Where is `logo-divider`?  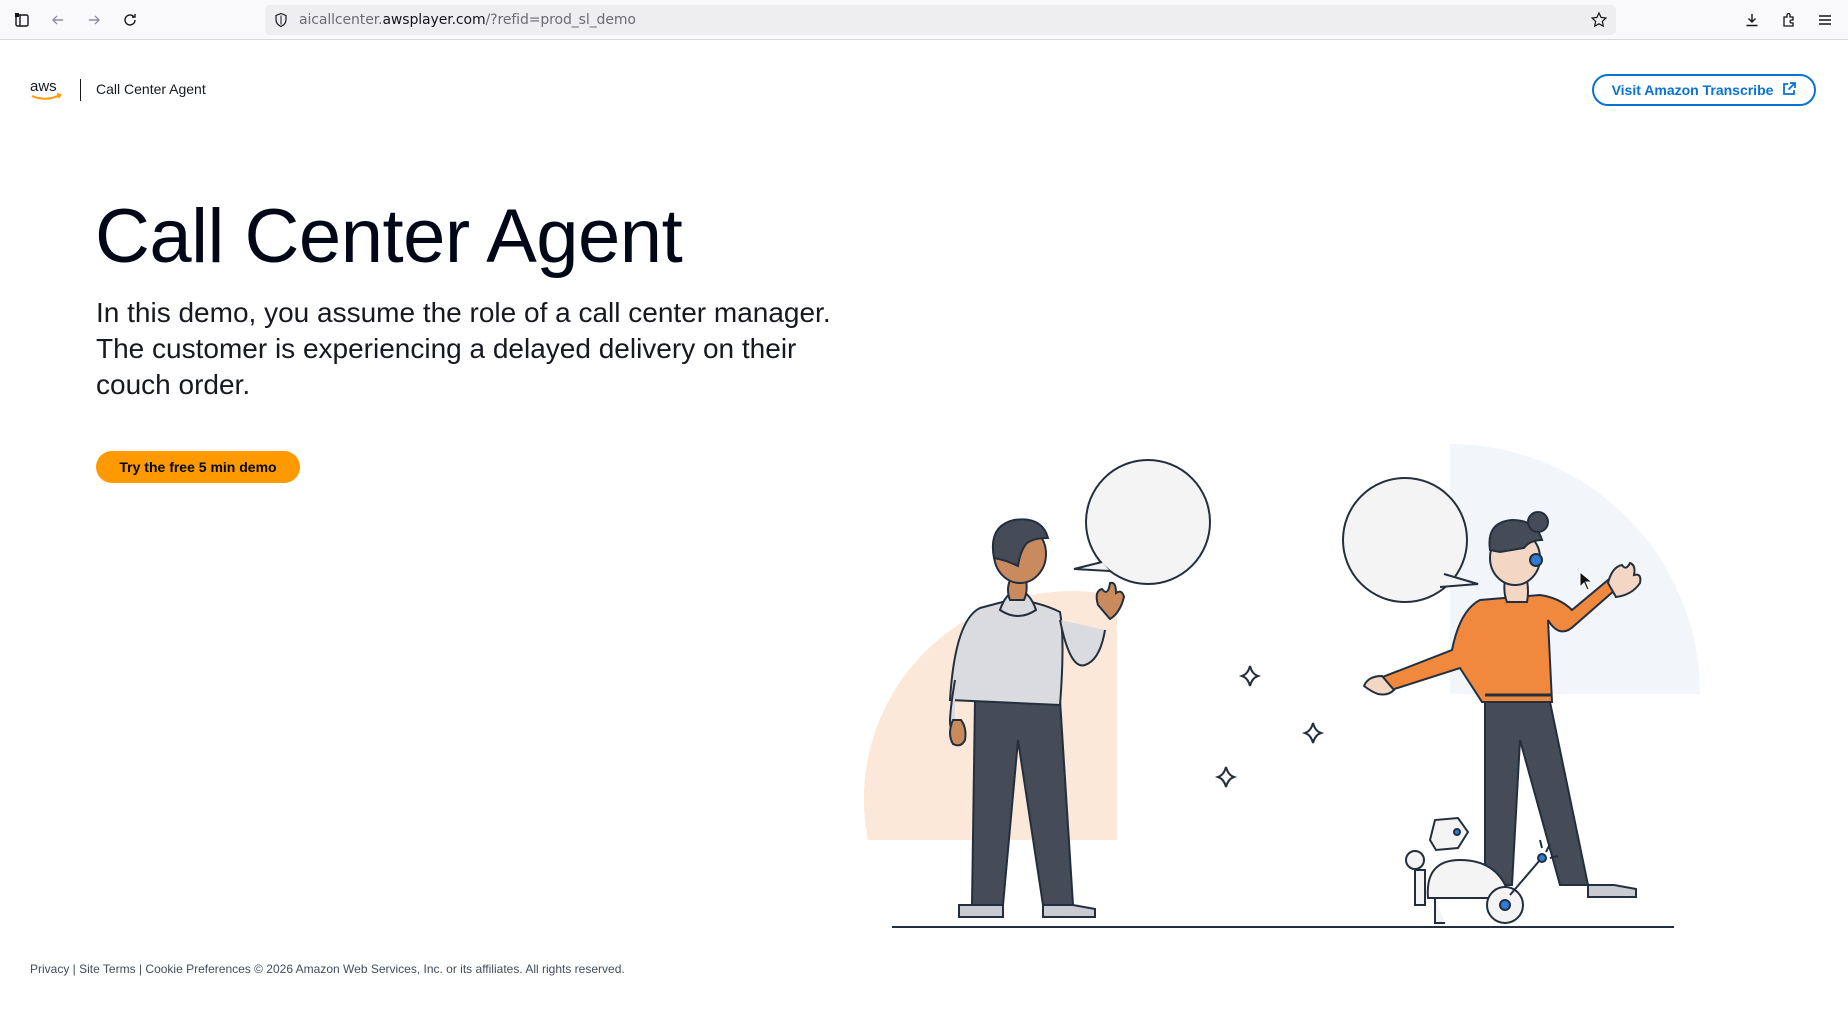 logo-divider is located at coordinates (80, 90).